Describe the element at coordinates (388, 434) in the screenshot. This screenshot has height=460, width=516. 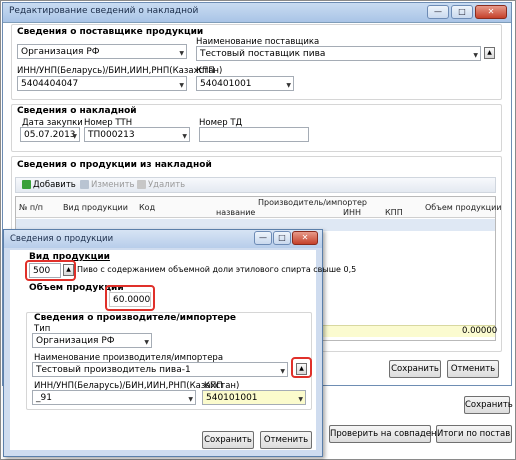
I see `check-duplicates-button: Проверить на совпадения` at that location.